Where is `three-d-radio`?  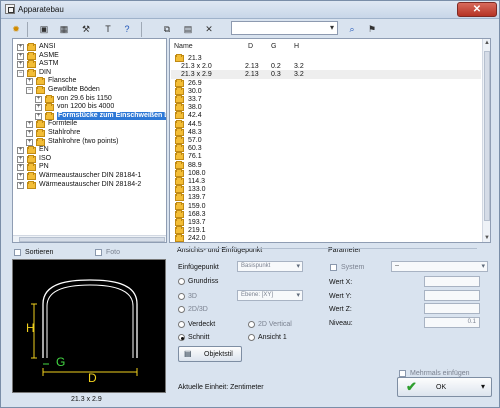 three-d-radio is located at coordinates (181, 296).